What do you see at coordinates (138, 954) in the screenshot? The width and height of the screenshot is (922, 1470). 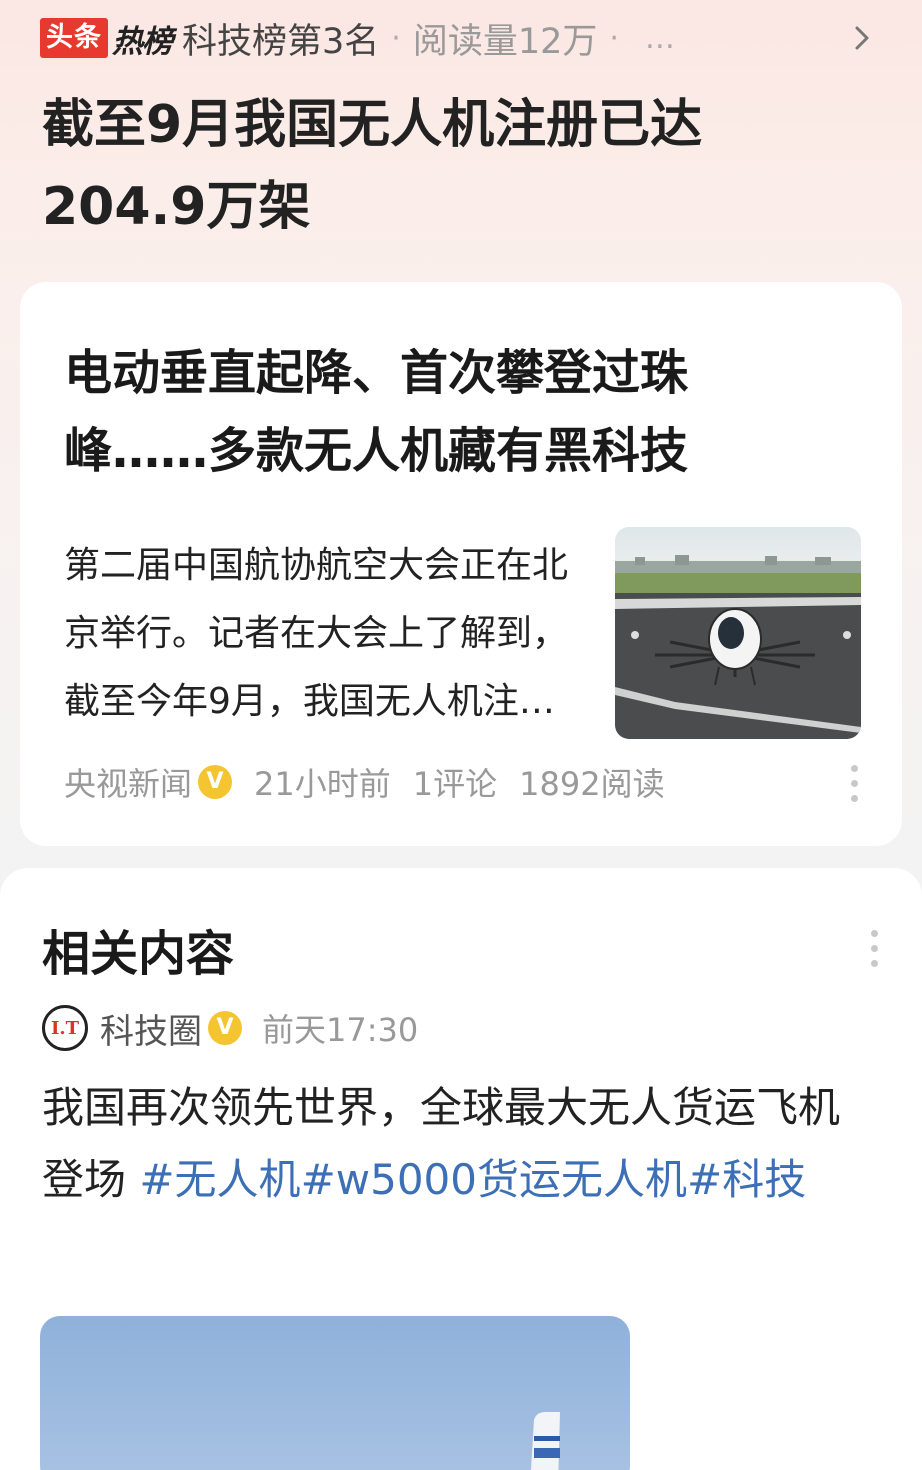 I see `section-title: 相关内容` at bounding box center [138, 954].